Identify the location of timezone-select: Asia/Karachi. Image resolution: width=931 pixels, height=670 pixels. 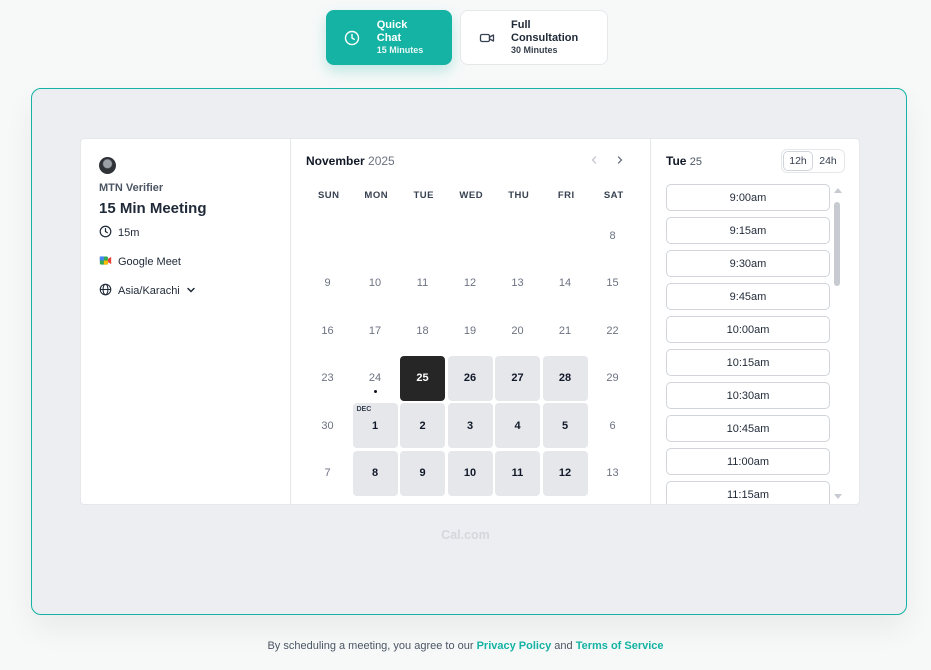
(185, 291).